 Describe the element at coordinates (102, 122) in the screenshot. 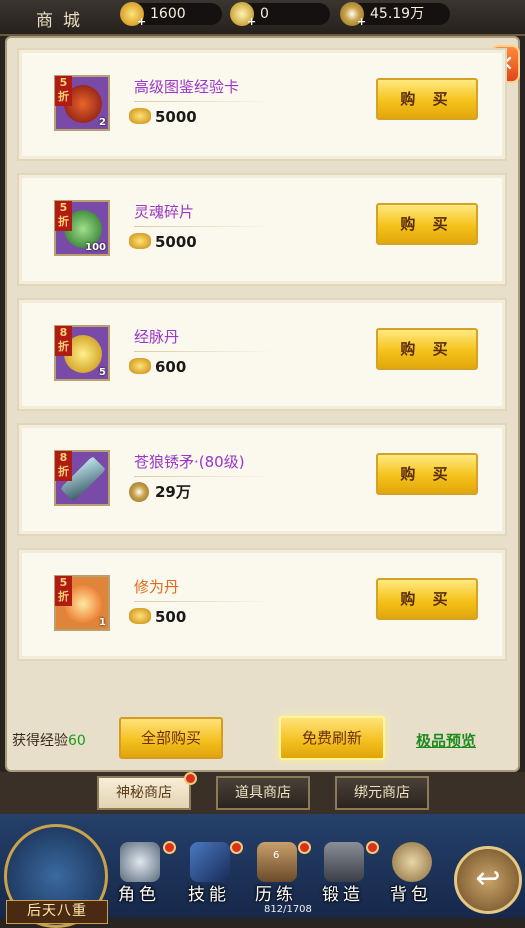

I see `item-quantity: 2` at that location.